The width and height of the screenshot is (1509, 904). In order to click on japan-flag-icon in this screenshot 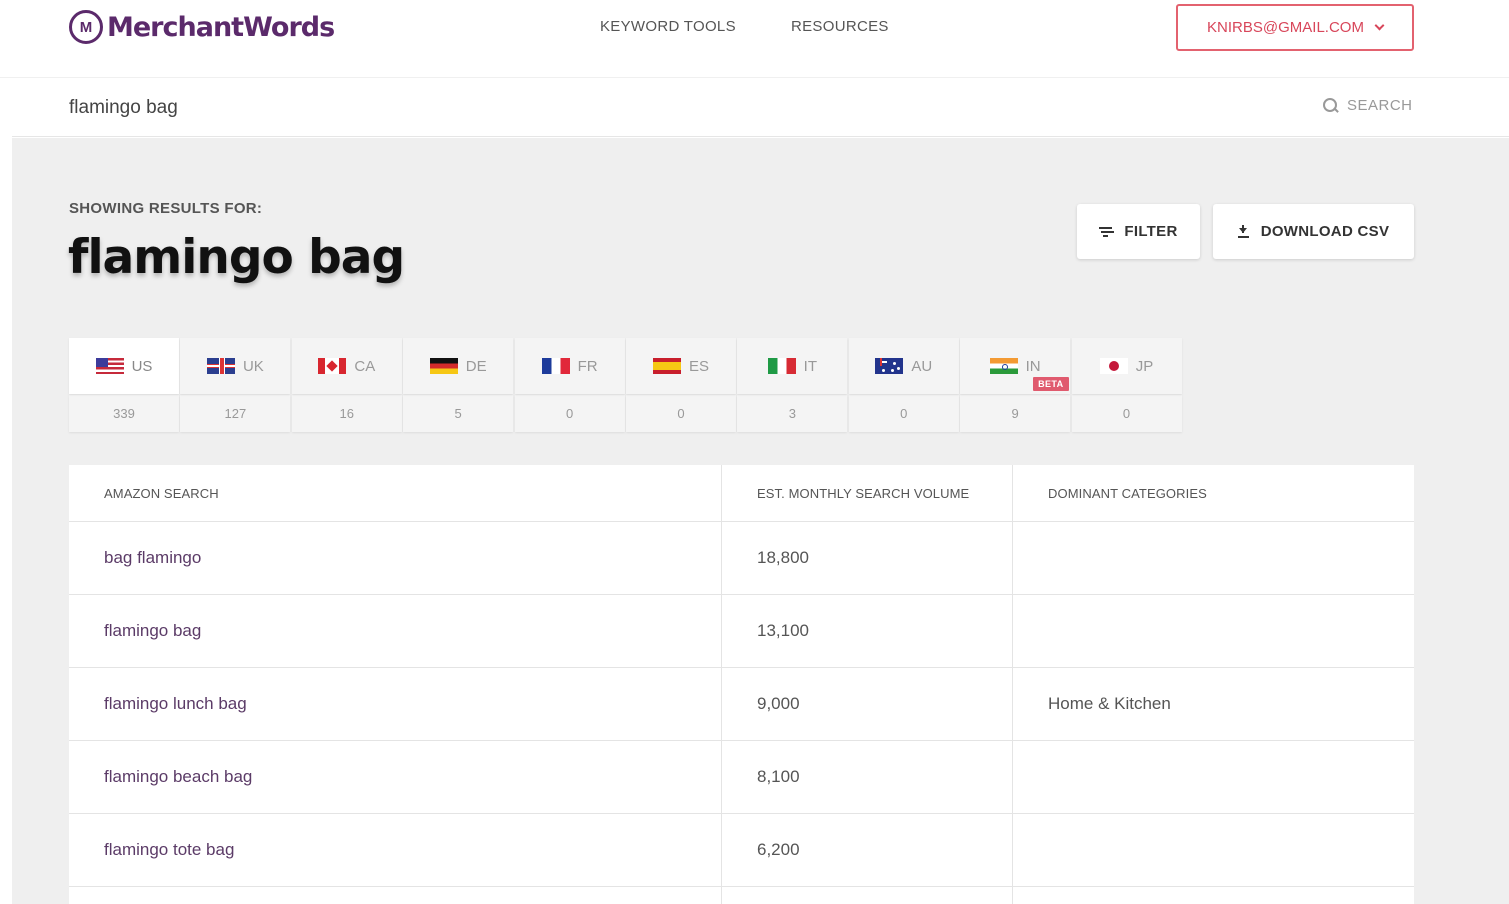, I will do `click(1113, 366)`.